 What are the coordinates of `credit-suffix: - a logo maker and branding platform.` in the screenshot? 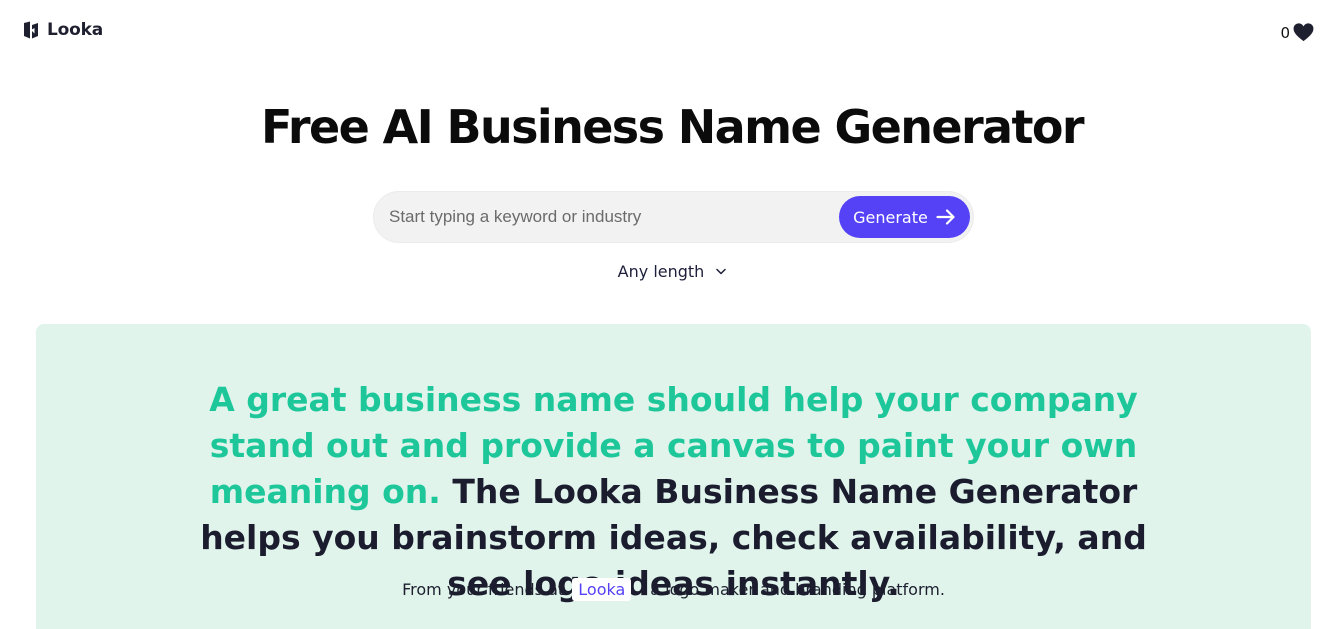 It's located at (792, 589).